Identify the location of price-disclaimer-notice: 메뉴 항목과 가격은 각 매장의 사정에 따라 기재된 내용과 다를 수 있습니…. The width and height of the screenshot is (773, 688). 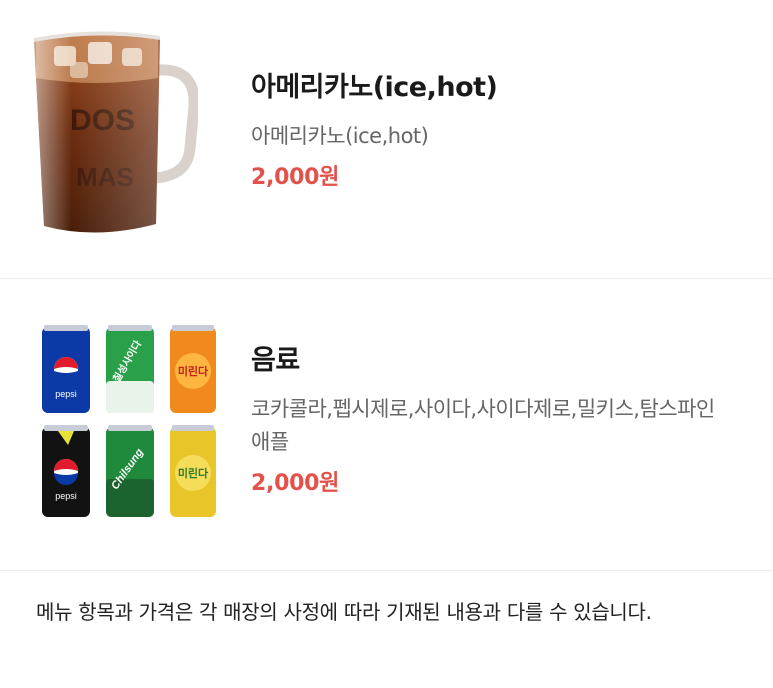
(344, 612).